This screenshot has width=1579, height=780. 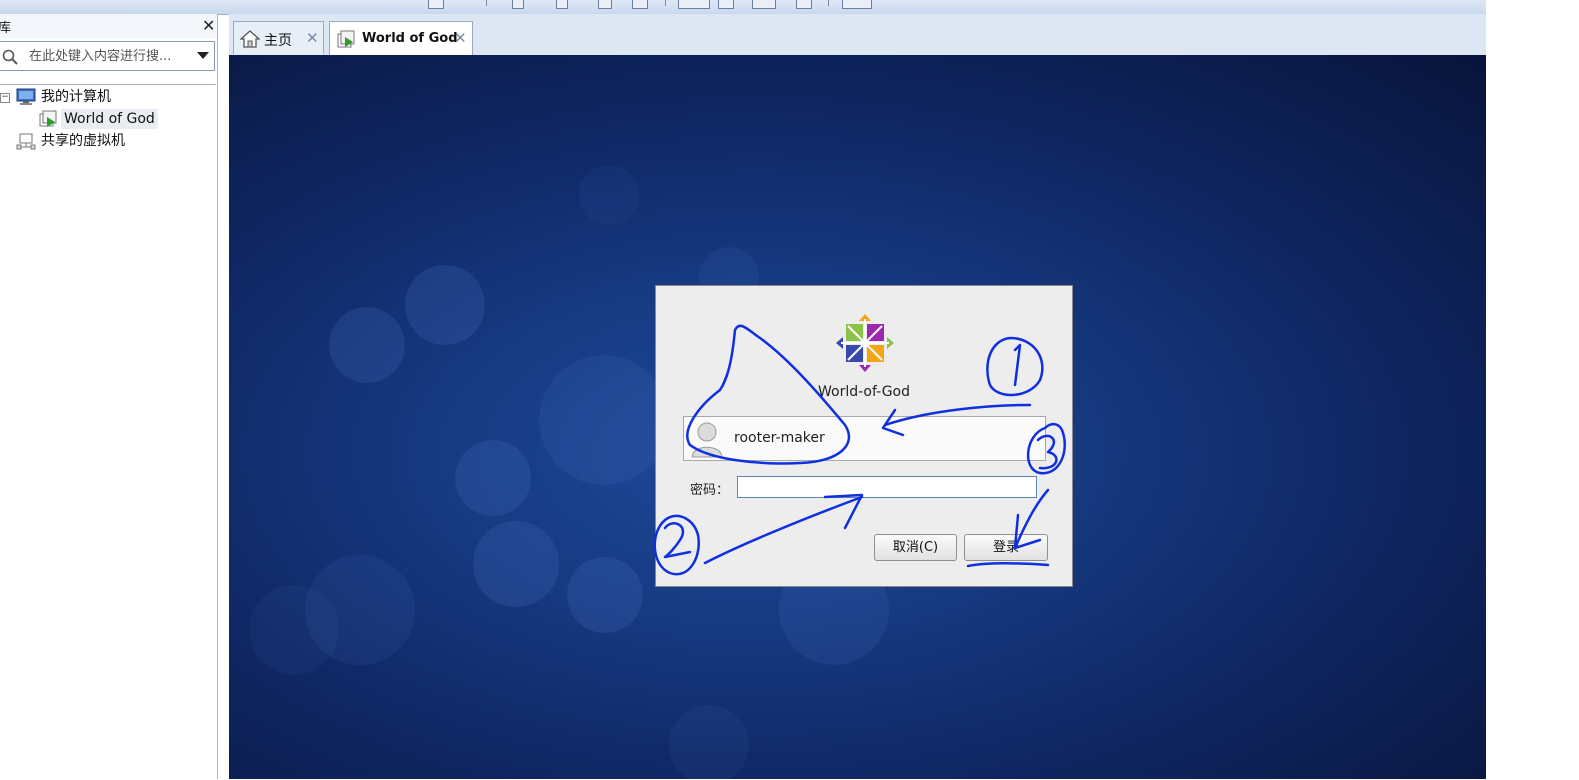 I want to click on tree-item-my-computer: − 我的计算机, so click(x=105, y=97).